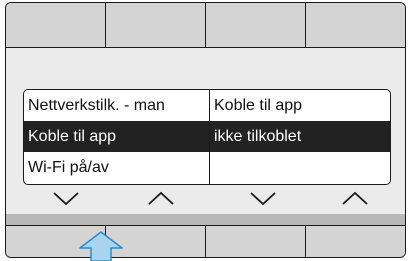 The width and height of the screenshot is (411, 261). Describe the element at coordinates (101, 246) in the screenshot. I see `up-arrow-icon` at that location.